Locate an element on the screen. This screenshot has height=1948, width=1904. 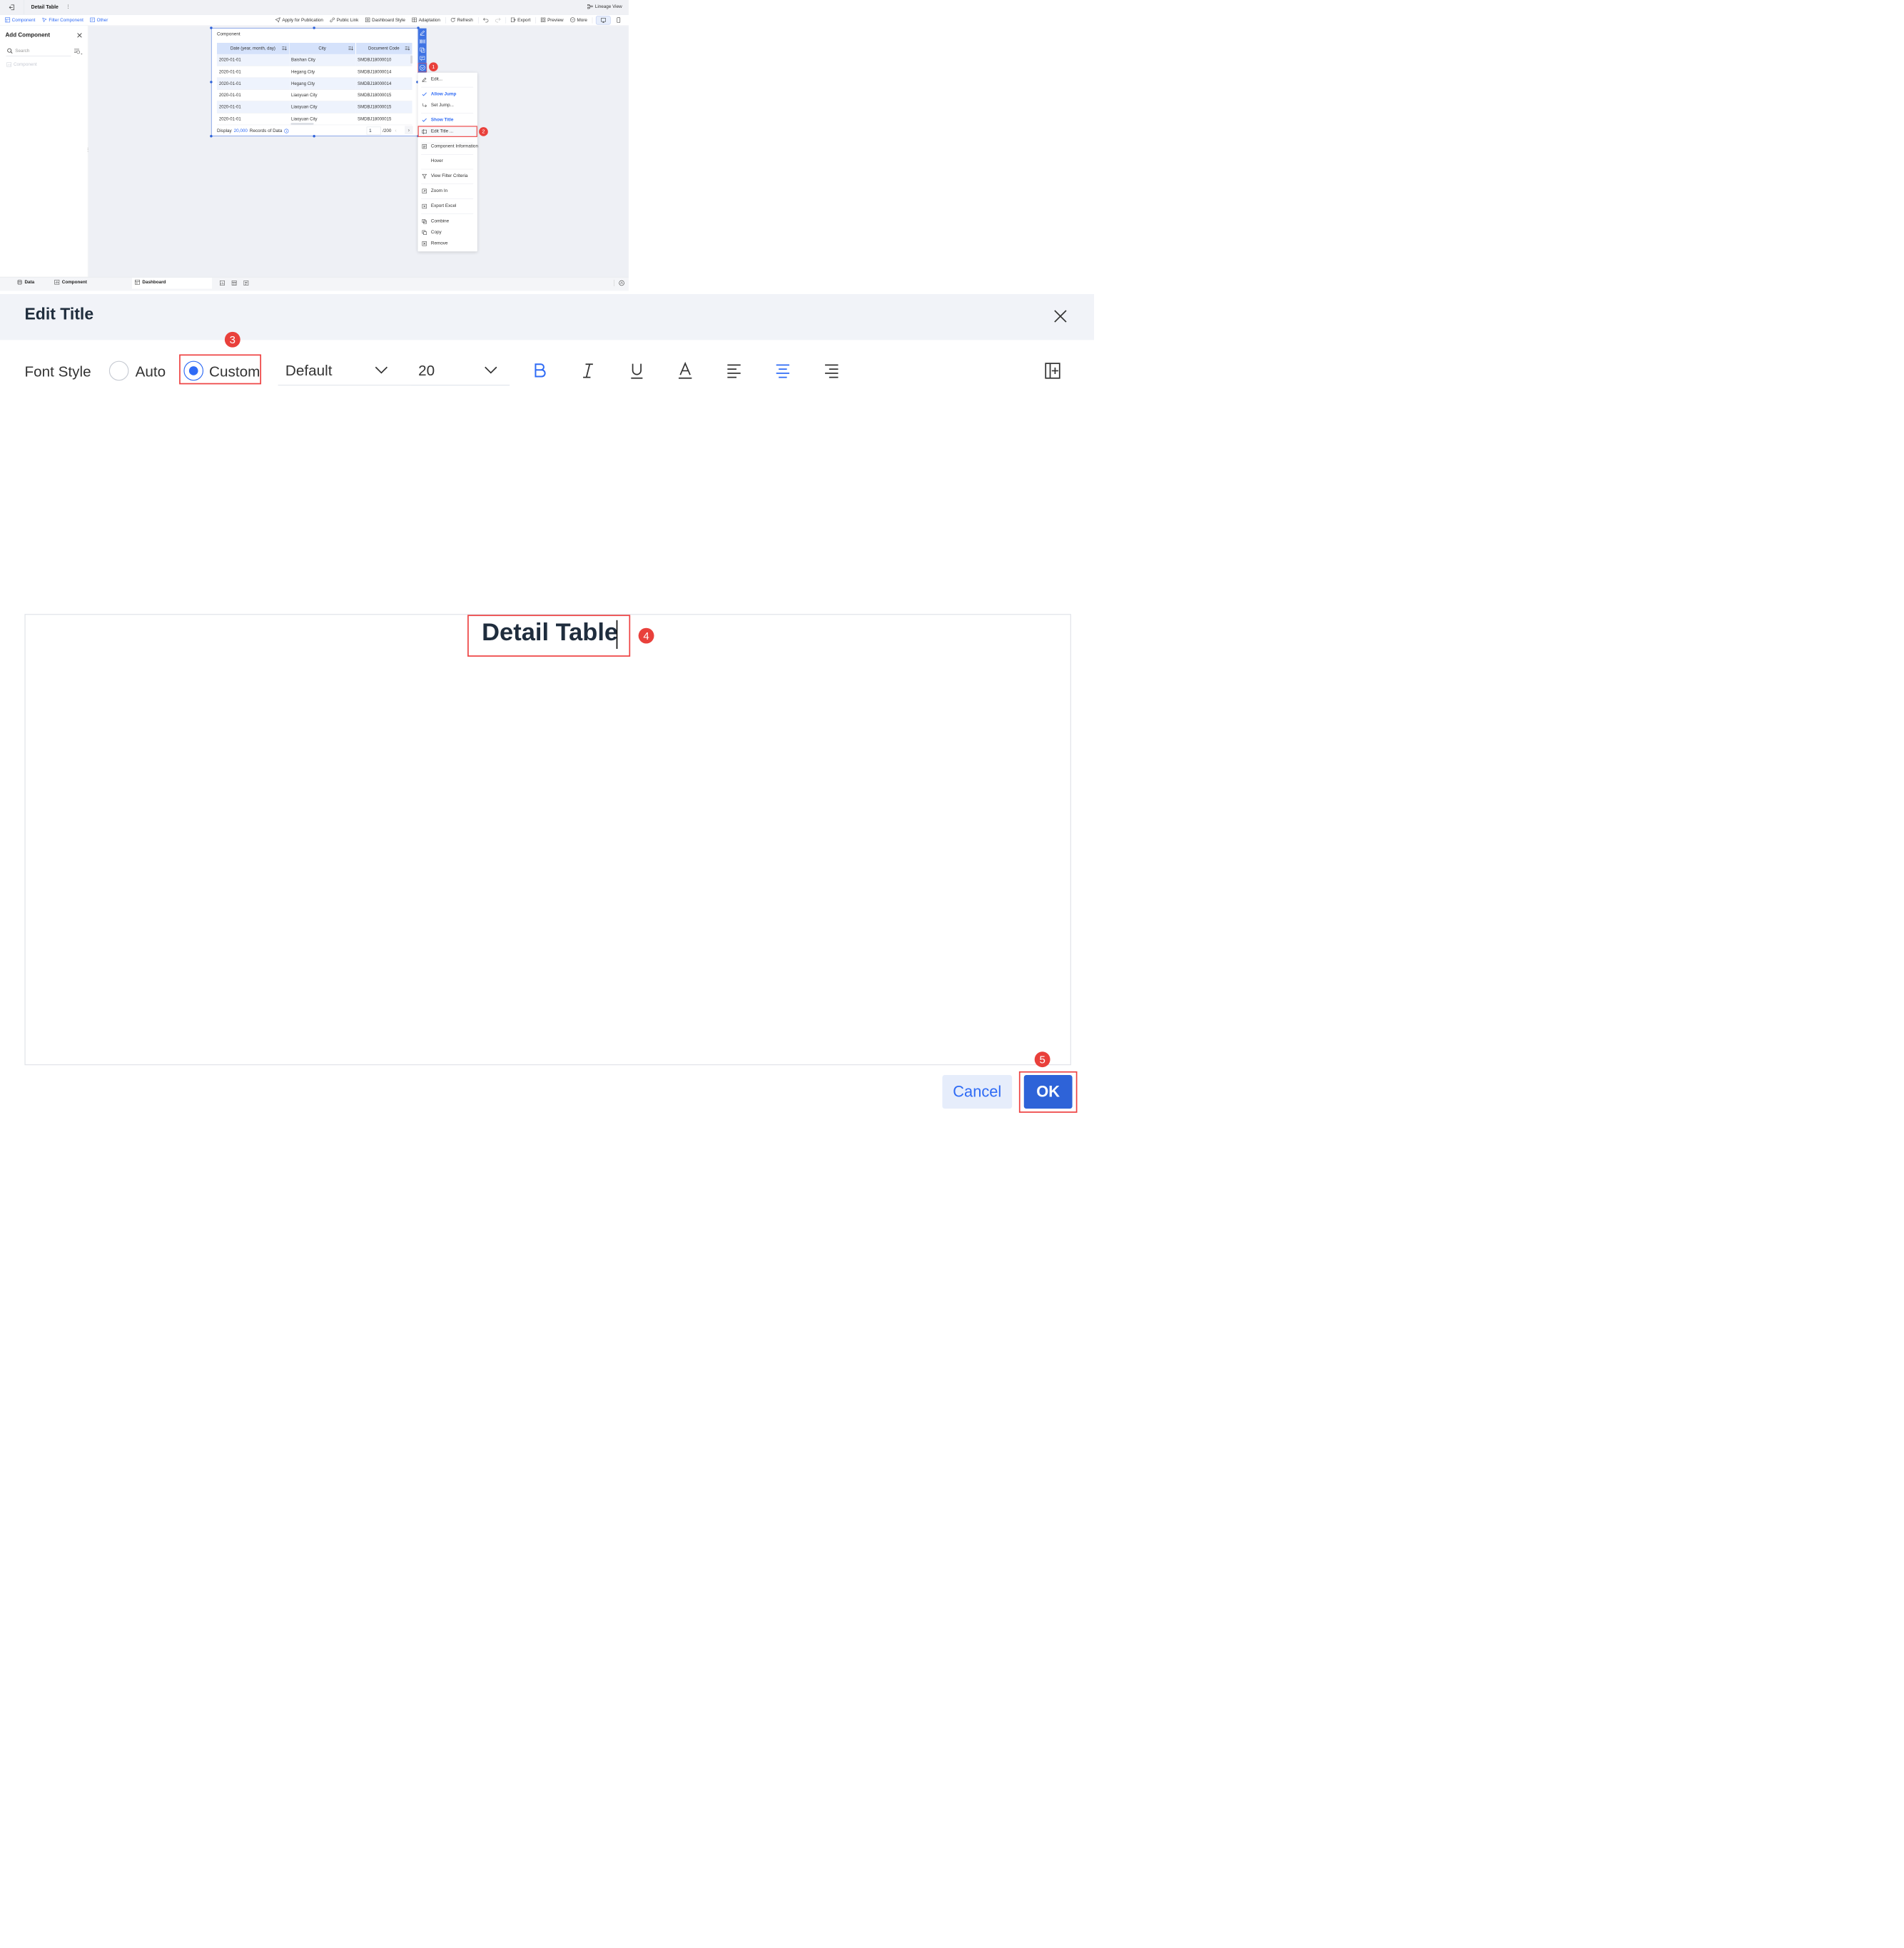
dashboard-icon is located at coordinates (137, 282).